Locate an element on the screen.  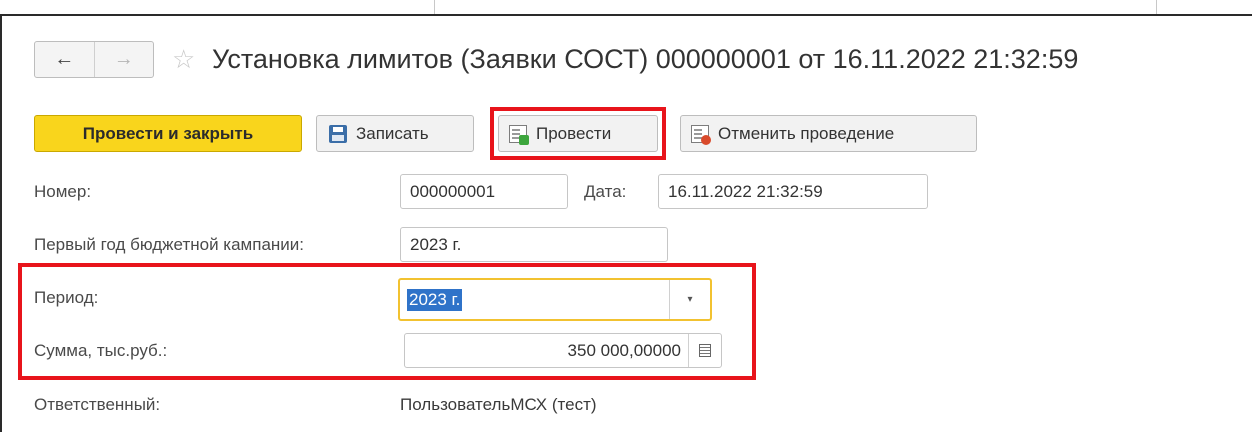
document-unpost-icon is located at coordinates (701, 134).